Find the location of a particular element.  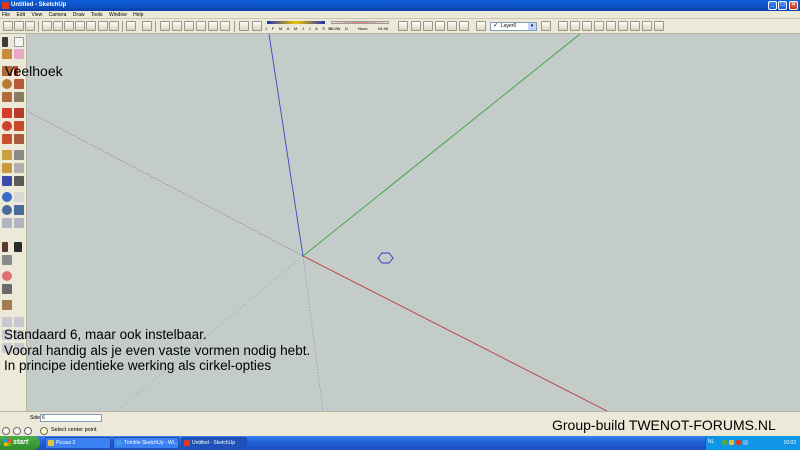

save-icon is located at coordinates (30, 26).